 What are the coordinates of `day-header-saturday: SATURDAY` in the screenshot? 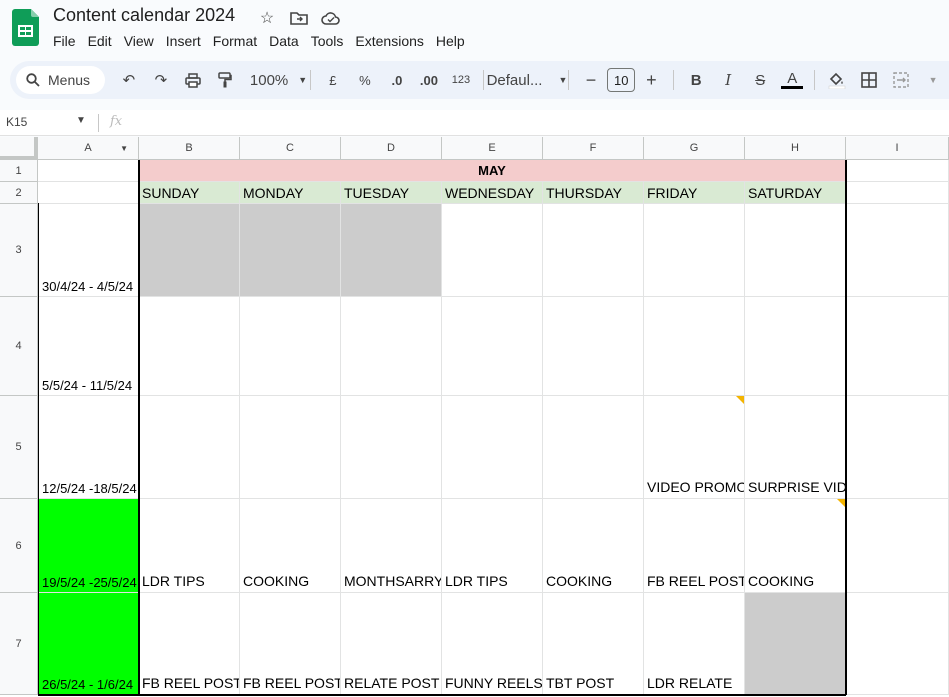 It's located at (795, 193).